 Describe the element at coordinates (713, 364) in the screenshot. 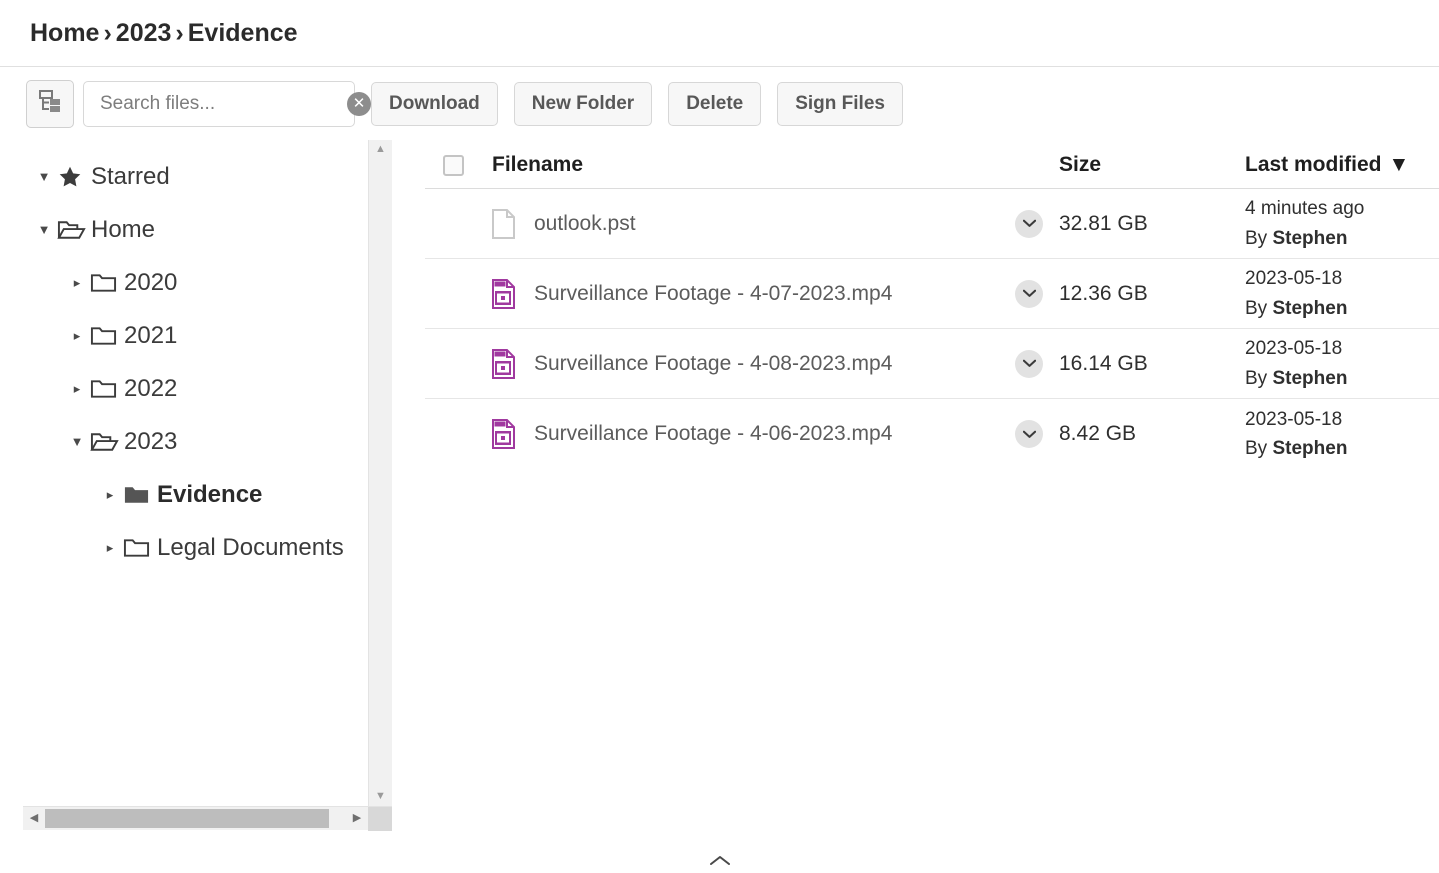

I see `file-name-link: Surveillance Footage - 4-08-2023.mp4` at that location.